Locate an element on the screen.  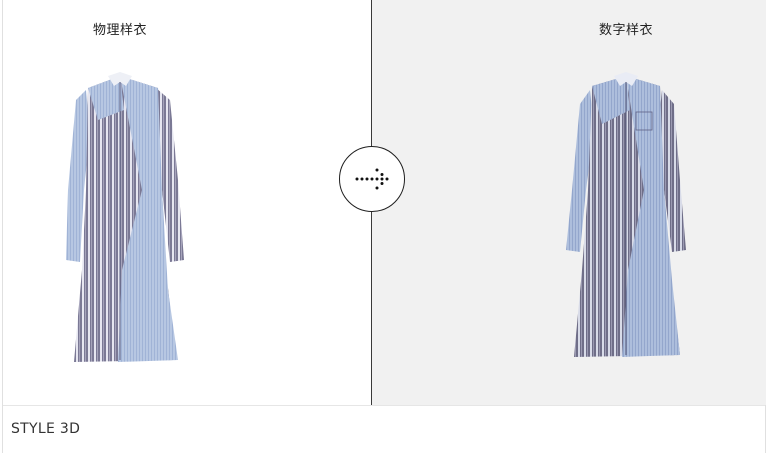
digital-dress-image is located at coordinates (626, 214).